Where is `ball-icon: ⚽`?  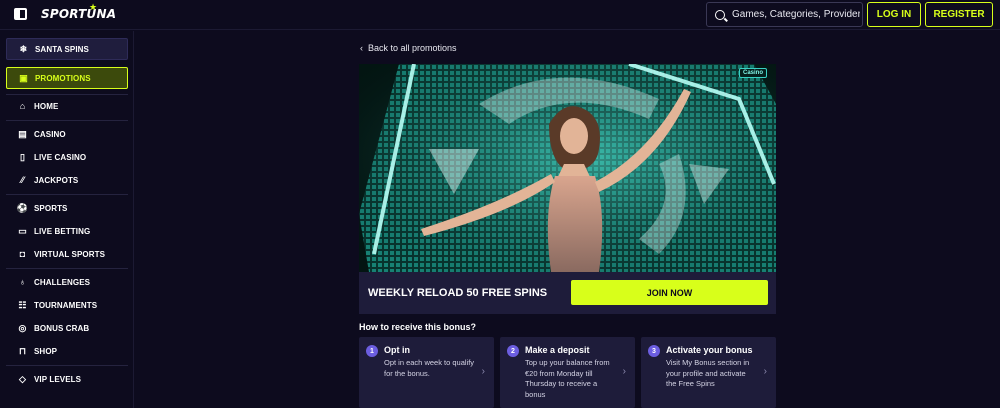 ball-icon: ⚽ is located at coordinates (22, 207).